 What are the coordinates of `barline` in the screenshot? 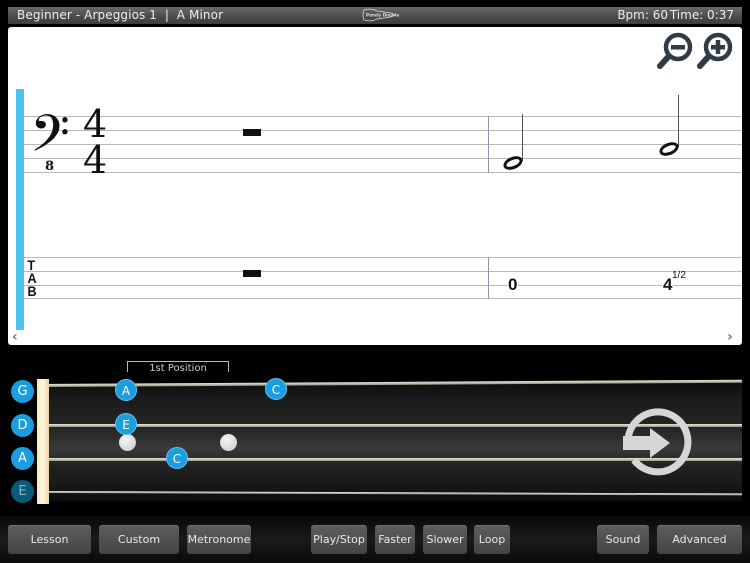 It's located at (488, 144).